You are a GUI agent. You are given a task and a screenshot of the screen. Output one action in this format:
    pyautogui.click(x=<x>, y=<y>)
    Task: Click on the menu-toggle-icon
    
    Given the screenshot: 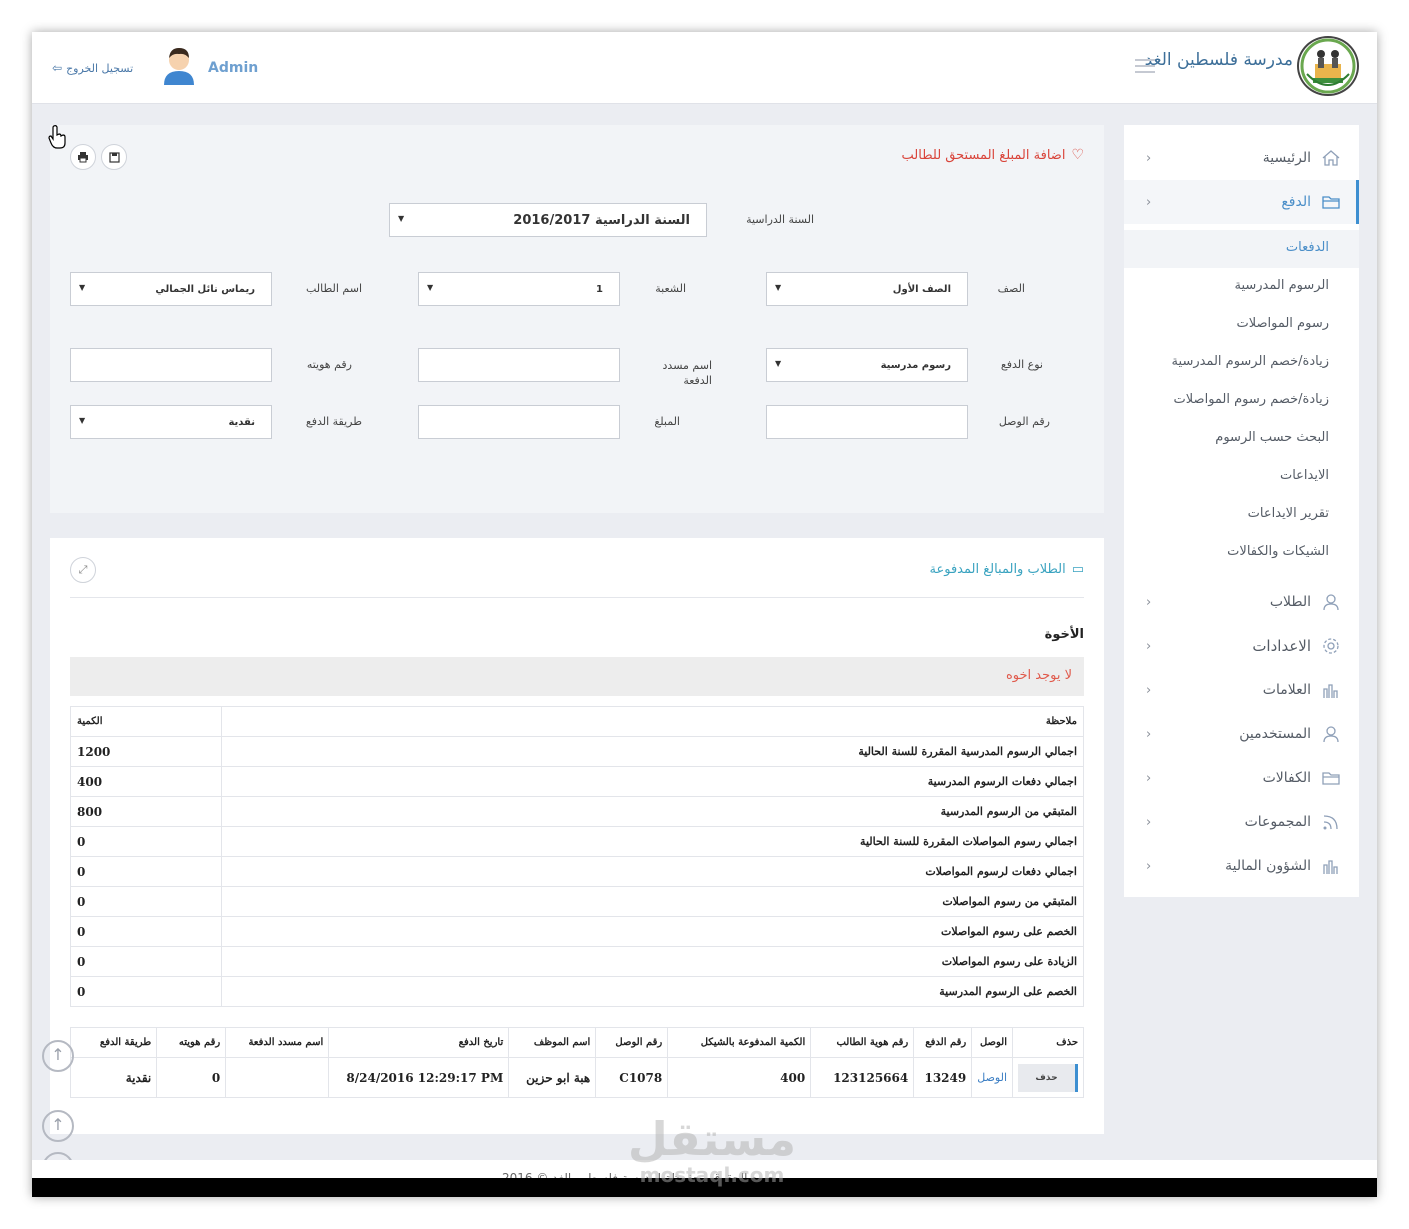 What is the action you would take?
    pyautogui.click(x=1145, y=66)
    